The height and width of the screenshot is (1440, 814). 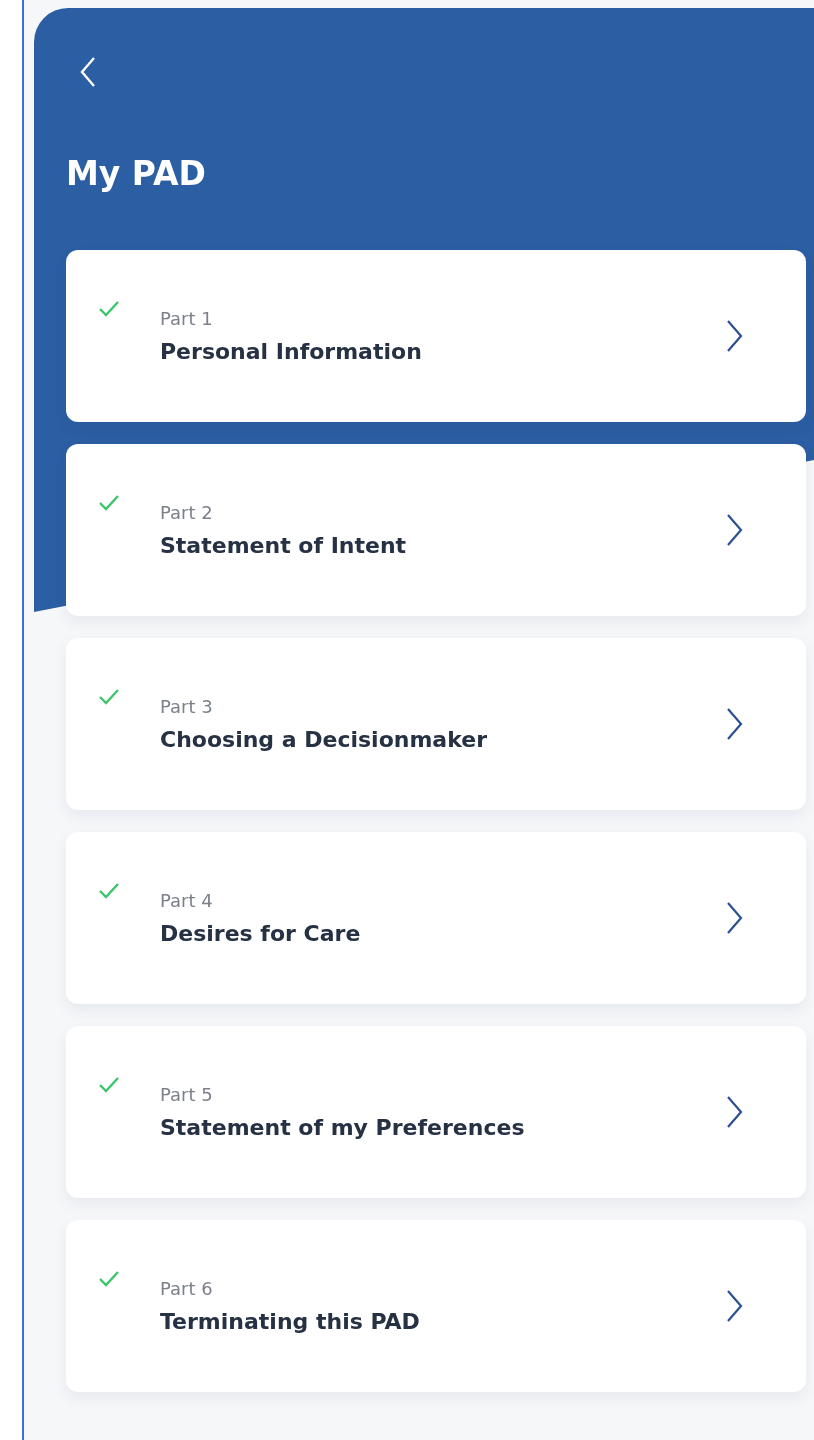 I want to click on part-title: Personal Information, so click(x=291, y=351).